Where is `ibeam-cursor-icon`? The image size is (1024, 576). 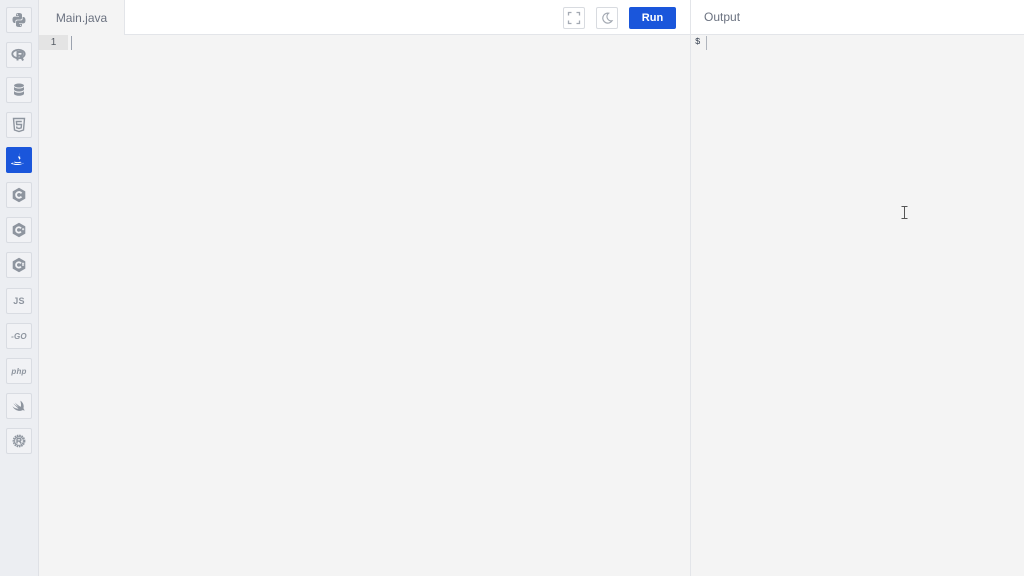 ibeam-cursor-icon is located at coordinates (904, 212).